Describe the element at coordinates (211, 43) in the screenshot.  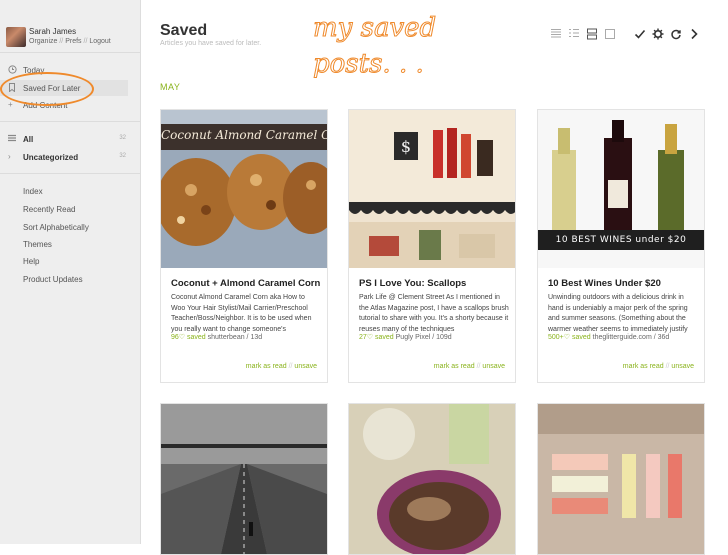
I see `page-subtitle: Articles you have saved for later.` at that location.